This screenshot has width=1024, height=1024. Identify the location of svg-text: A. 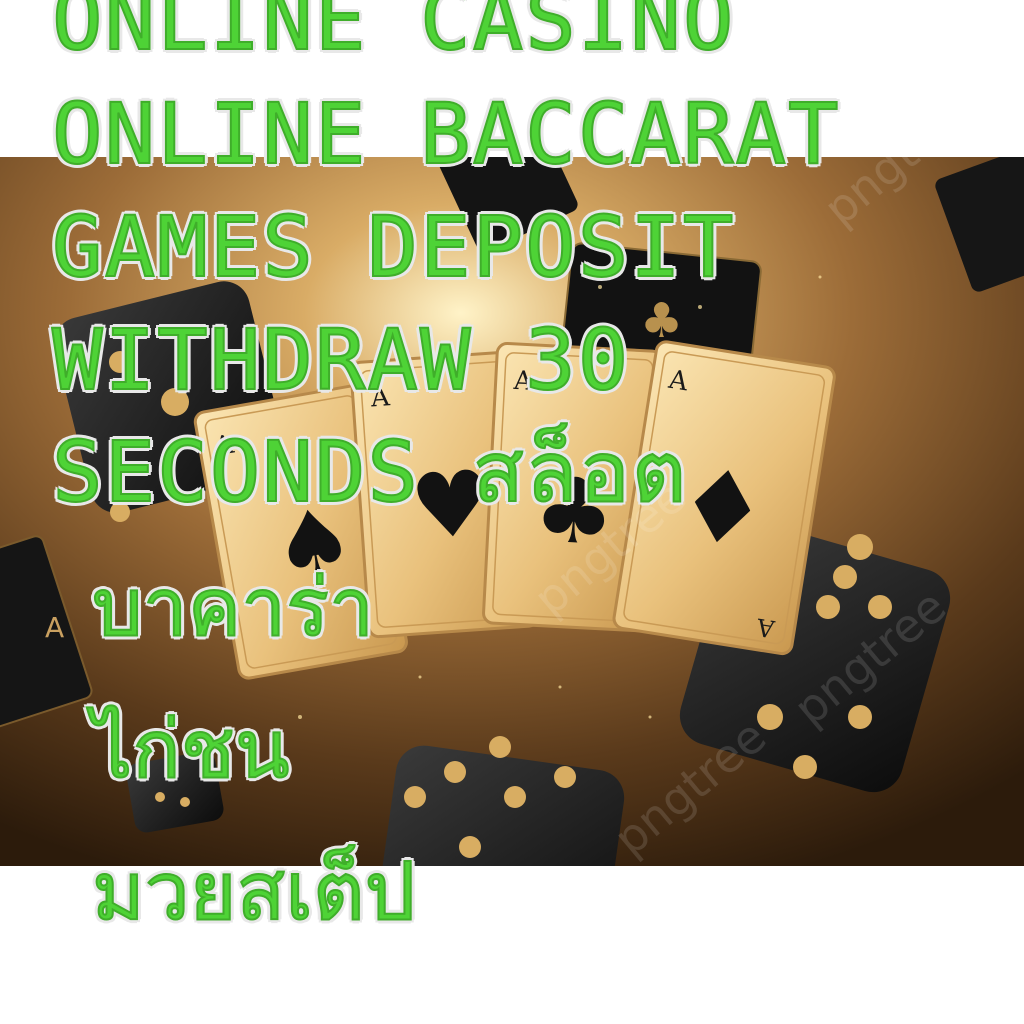
(54, 627).